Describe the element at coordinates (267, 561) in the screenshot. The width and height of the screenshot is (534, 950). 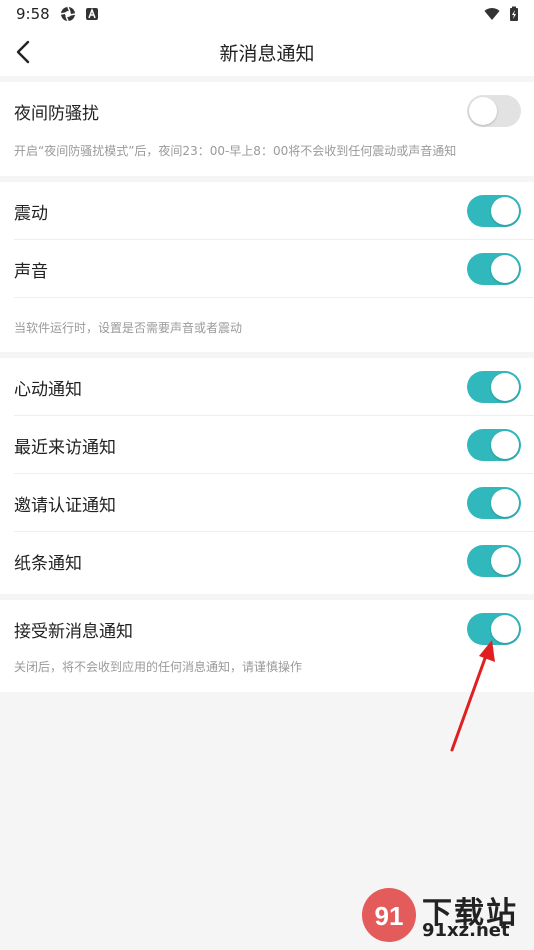
I see `setting-row-note: 纸条通知` at that location.